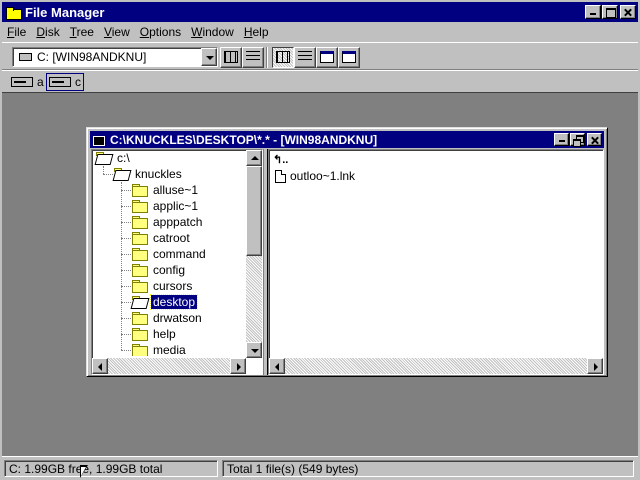 The width and height of the screenshot is (640, 480). I want to click on connect-drive-button, so click(231, 57).